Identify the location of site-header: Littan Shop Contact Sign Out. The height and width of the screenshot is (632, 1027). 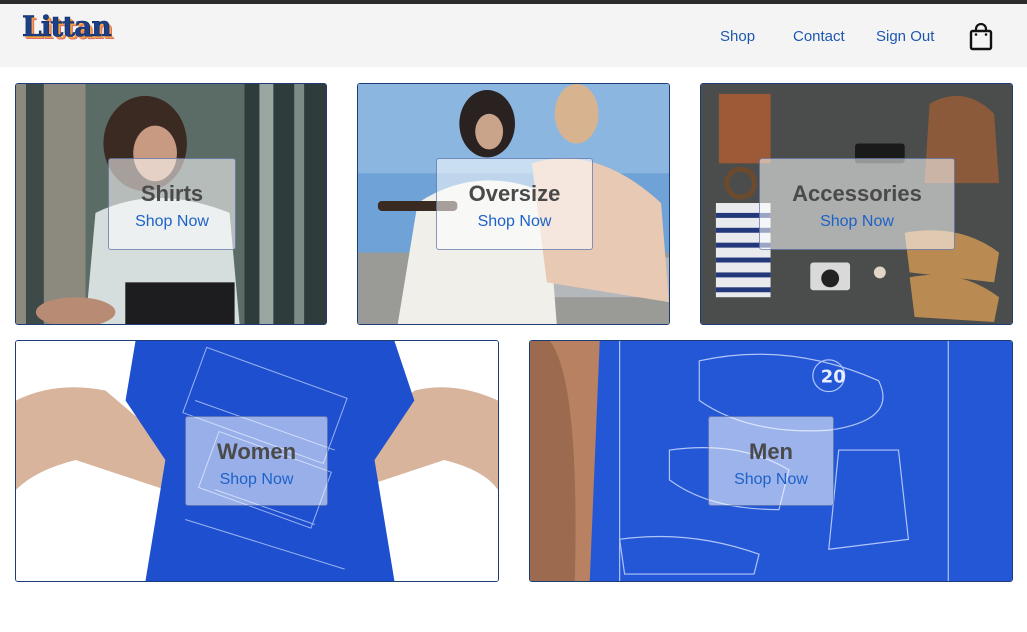
(513, 35).